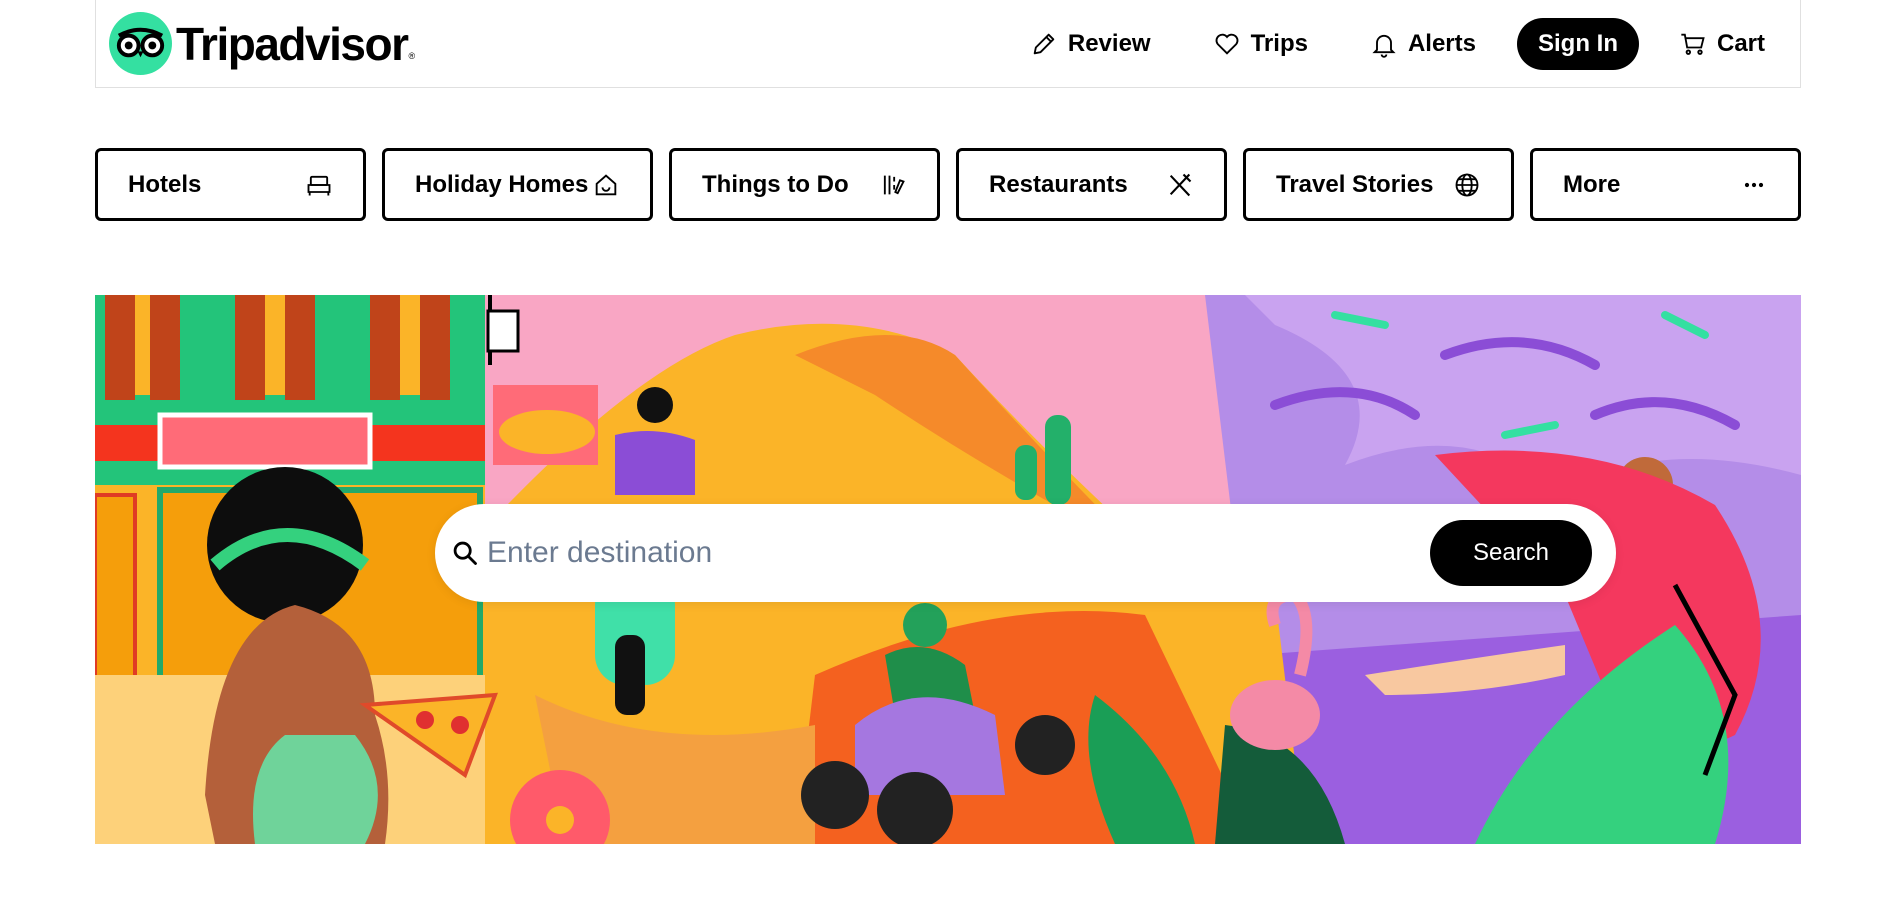  I want to click on search-icon, so click(465, 553).